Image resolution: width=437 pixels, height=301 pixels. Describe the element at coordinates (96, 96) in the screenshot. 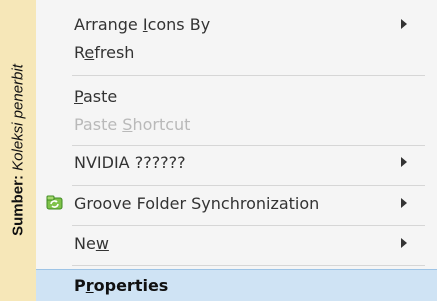

I see `menu-item-label: Paste` at that location.